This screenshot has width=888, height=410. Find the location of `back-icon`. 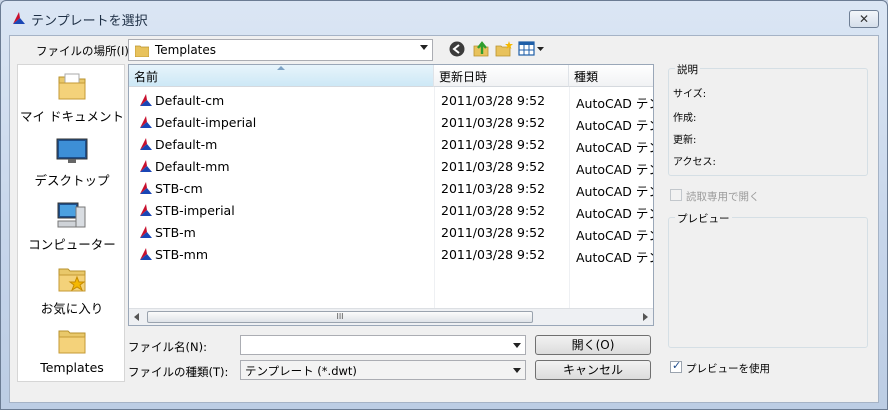

back-icon is located at coordinates (457, 49).